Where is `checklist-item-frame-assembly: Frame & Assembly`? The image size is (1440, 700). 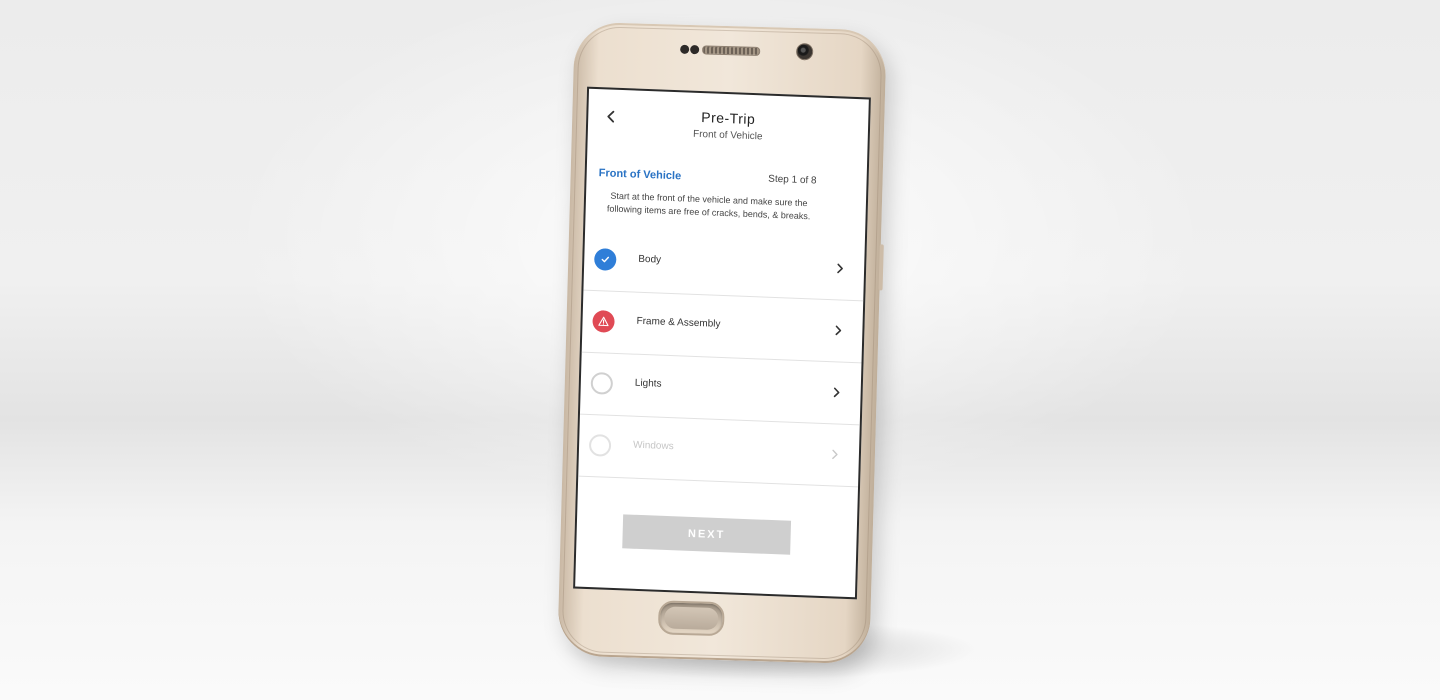
checklist-item-frame-assembly: Frame & Assembly is located at coordinates (722, 327).